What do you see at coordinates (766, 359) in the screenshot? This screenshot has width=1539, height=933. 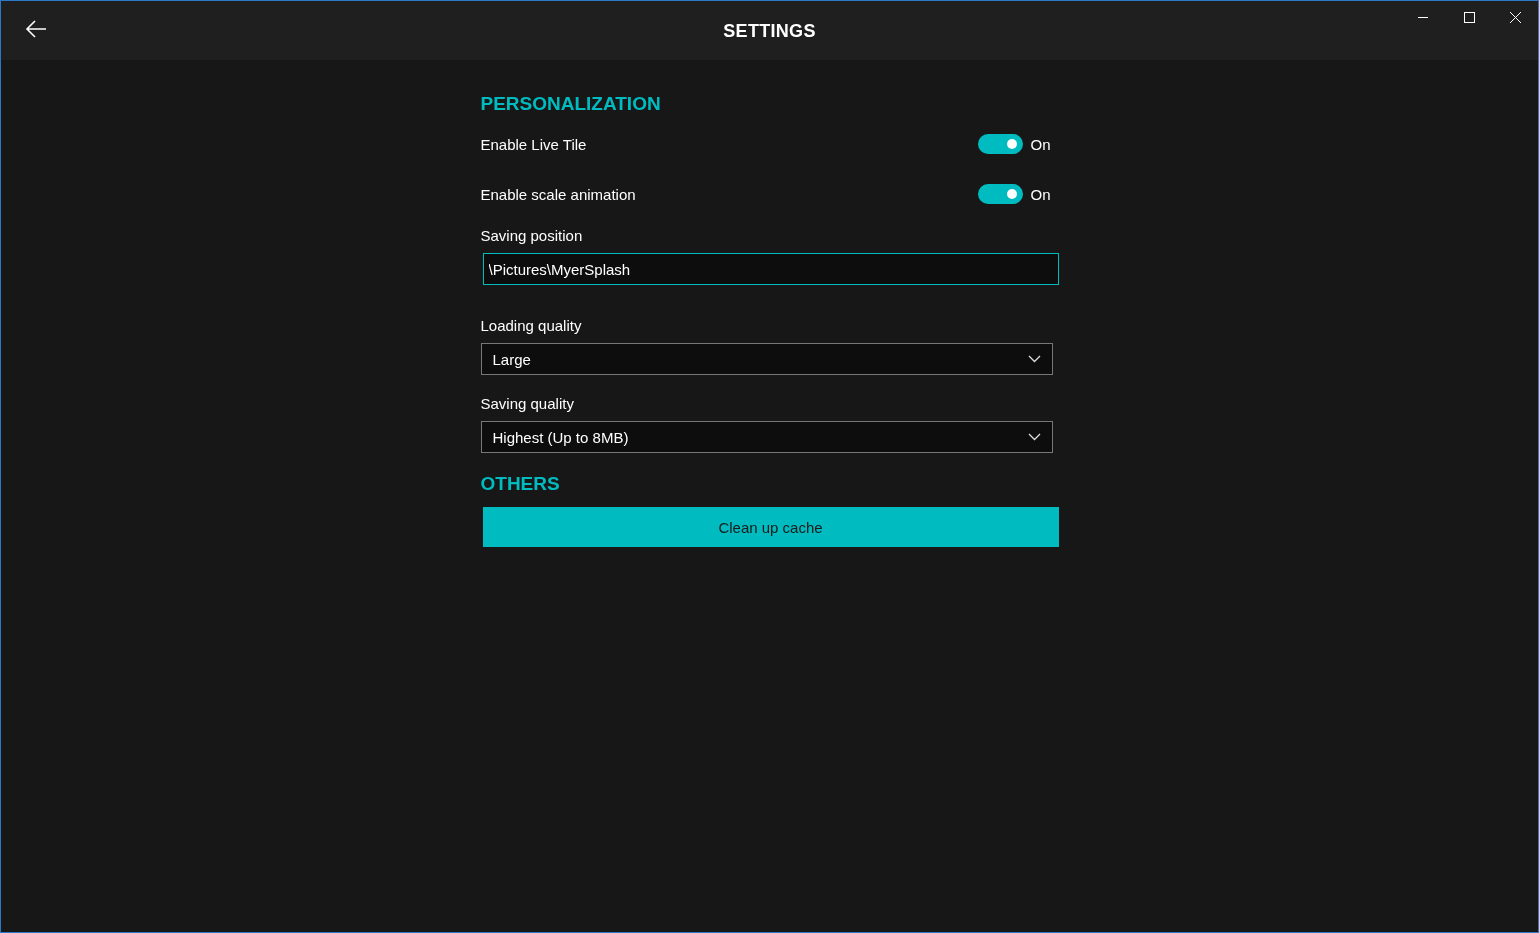 I see `dropdown: Large` at bounding box center [766, 359].